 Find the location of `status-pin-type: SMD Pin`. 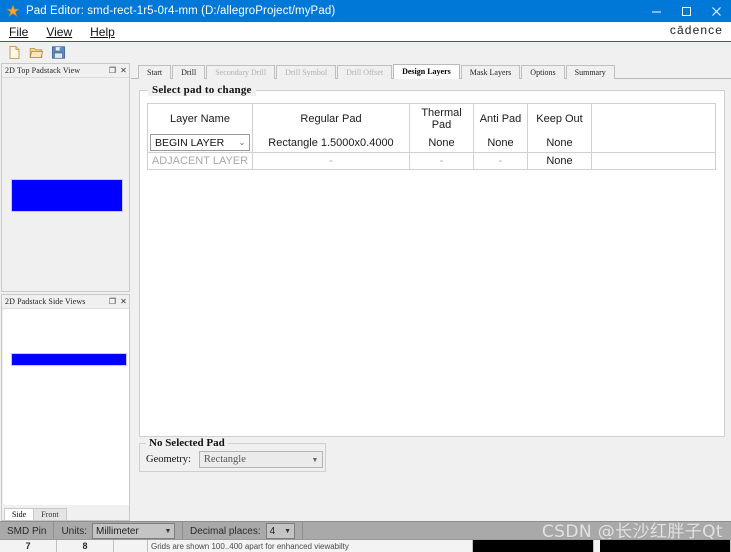

status-pin-type: SMD Pin is located at coordinates (27, 531).